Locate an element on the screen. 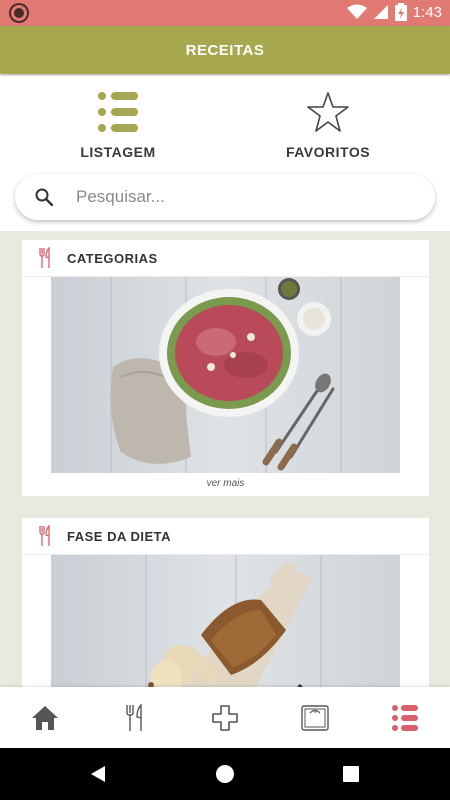 The height and width of the screenshot is (800, 450). tab-listagem-label: LISTAGEM is located at coordinates (118, 152).